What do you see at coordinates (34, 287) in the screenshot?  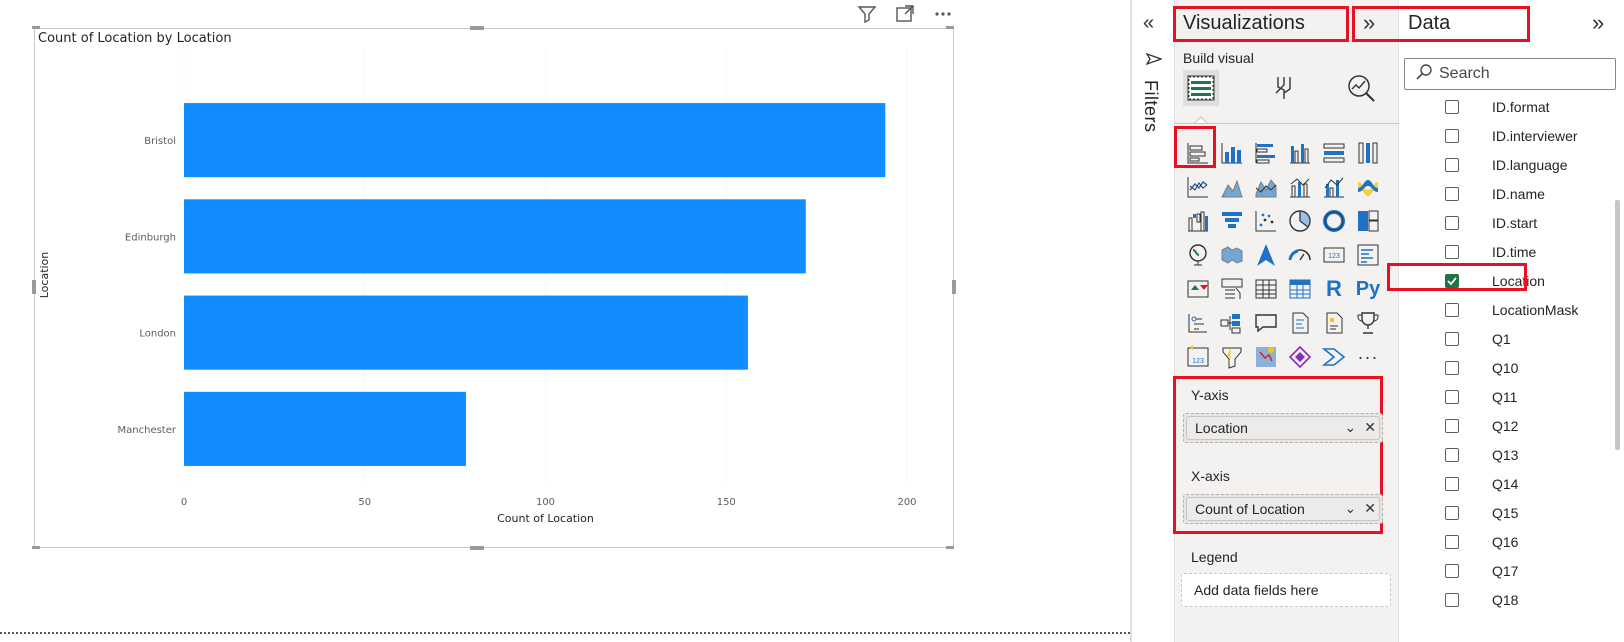 I see `resize-handle-left` at bounding box center [34, 287].